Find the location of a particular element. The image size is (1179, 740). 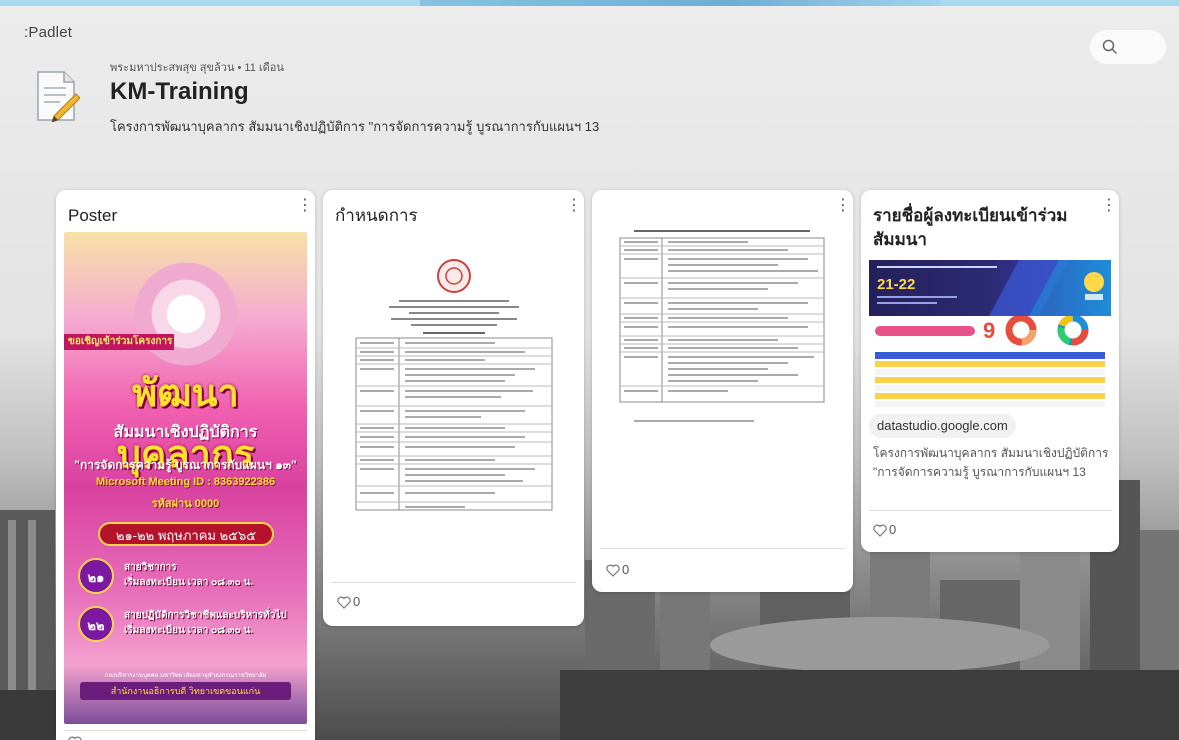

poster-ribbon: ขอเชิญเข้าร่วมโครงการ is located at coordinates (119, 342).